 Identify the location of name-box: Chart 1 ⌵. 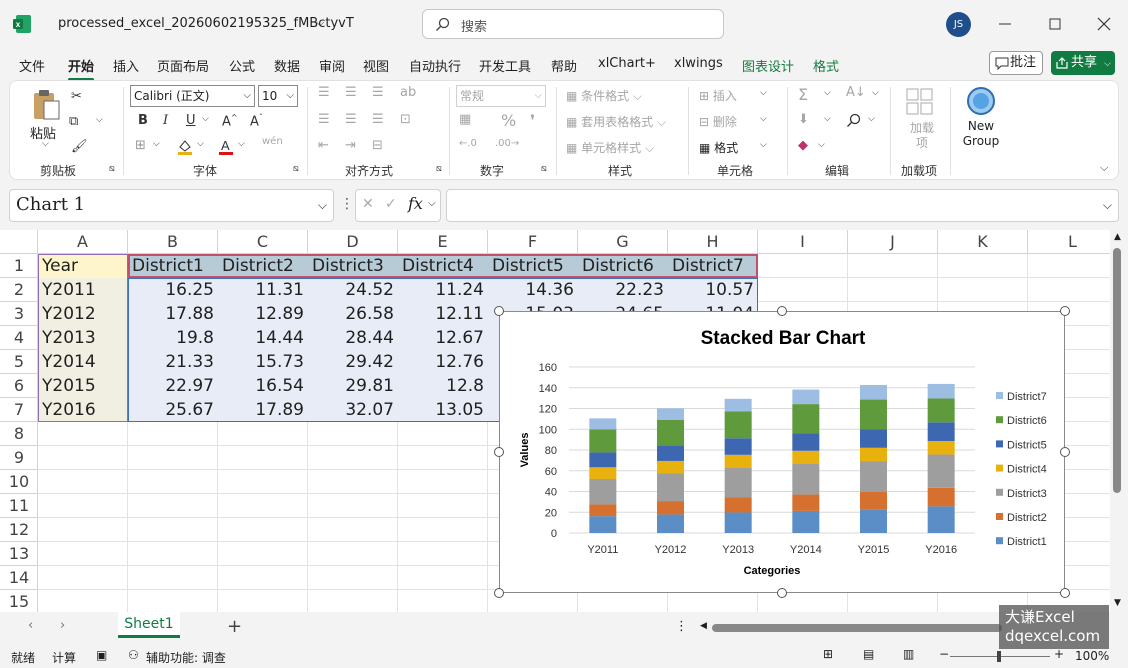
(171, 205).